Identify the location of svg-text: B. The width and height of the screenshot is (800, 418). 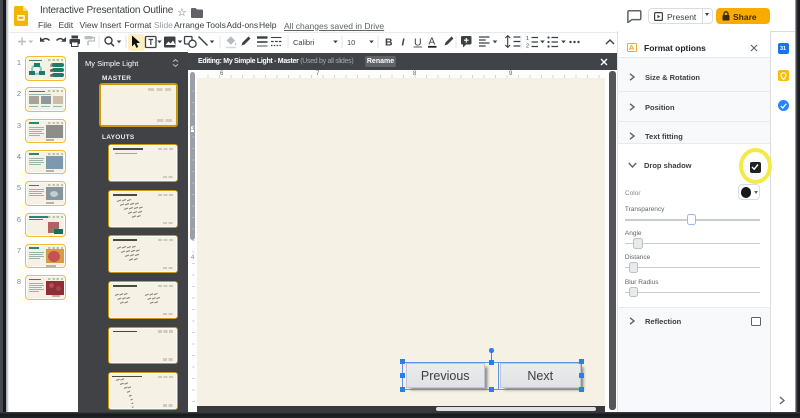
(389, 43).